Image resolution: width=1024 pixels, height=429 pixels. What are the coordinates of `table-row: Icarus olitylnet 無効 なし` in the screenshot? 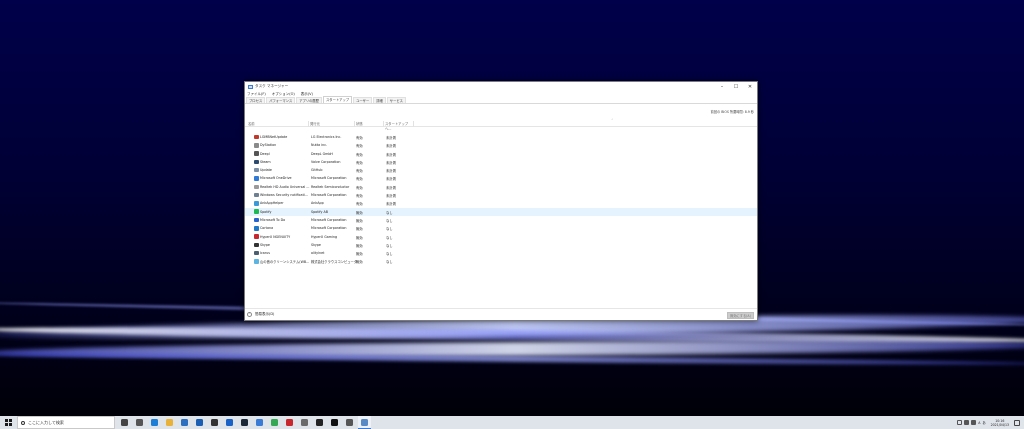 It's located at (501, 253).